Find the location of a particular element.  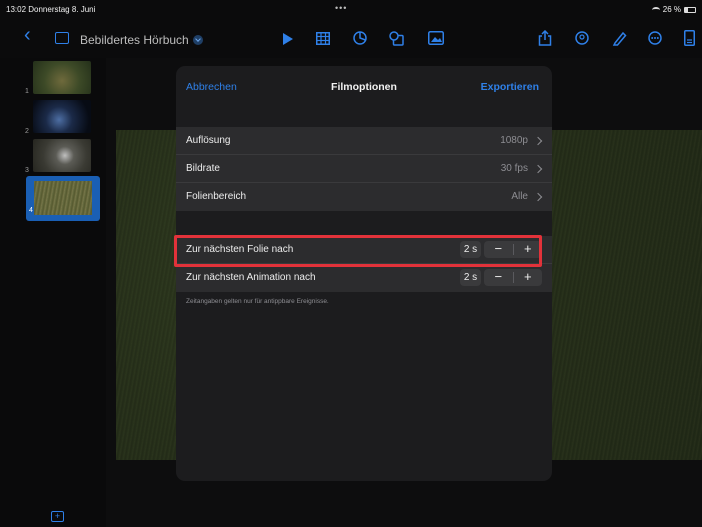

more-icon is located at coordinates (655, 38).